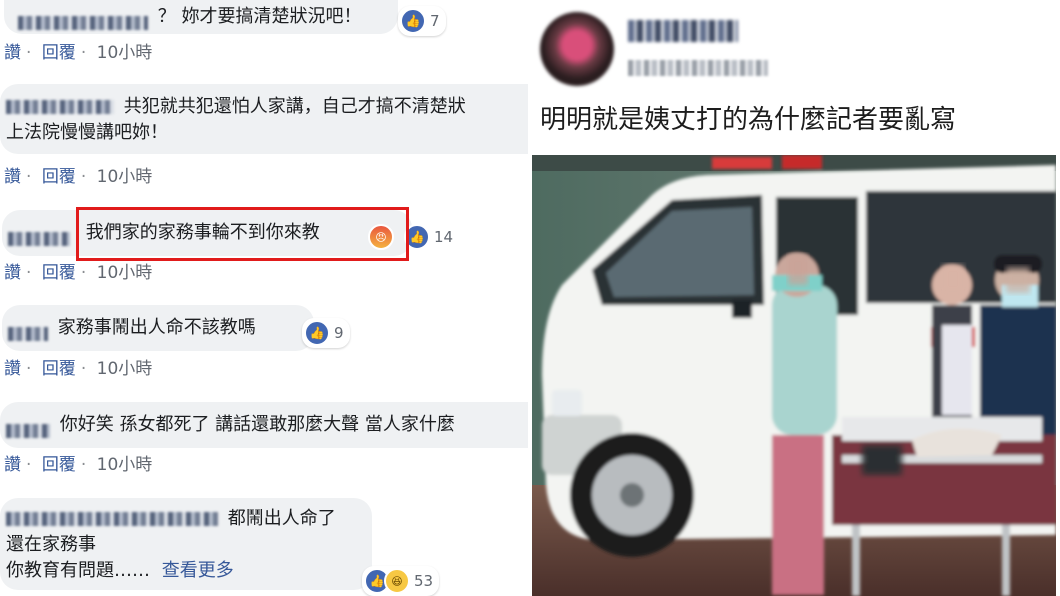  Describe the element at coordinates (51, 544) in the screenshot. I see `comment-text-line: 還在家務事` at that location.